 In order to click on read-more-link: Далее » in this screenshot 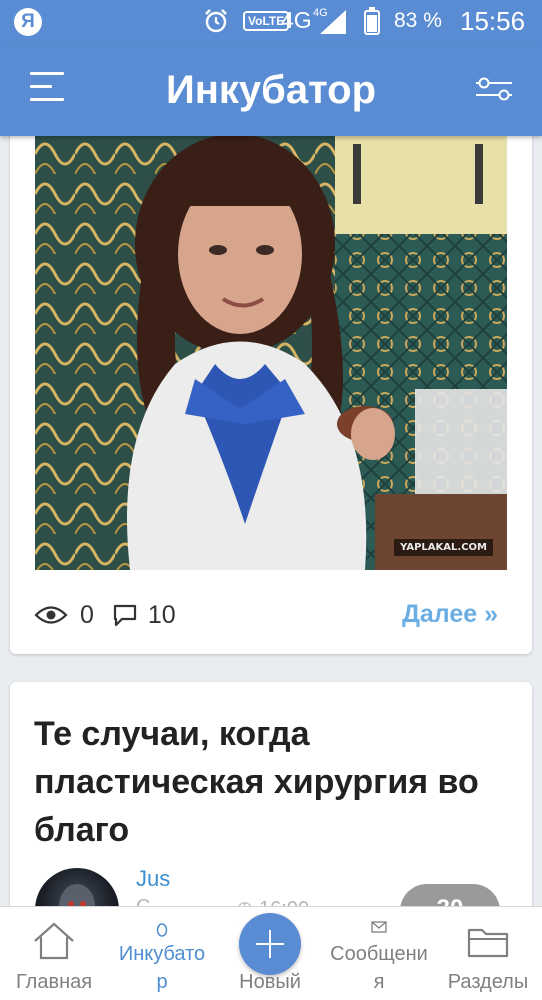, I will do `click(450, 614)`.